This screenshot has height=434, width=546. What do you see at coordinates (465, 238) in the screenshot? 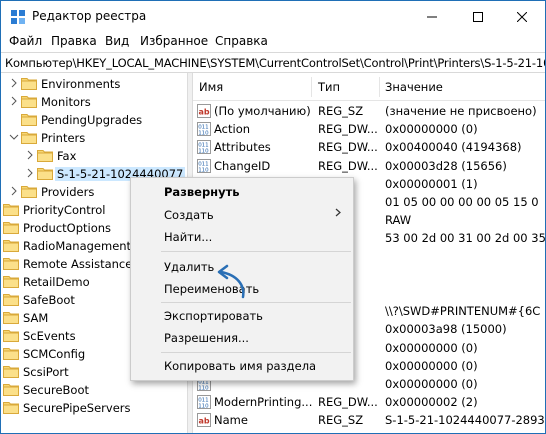
I see `value-data: 53 00 2d 00 31 00 2d 00 35 0` at bounding box center [465, 238].